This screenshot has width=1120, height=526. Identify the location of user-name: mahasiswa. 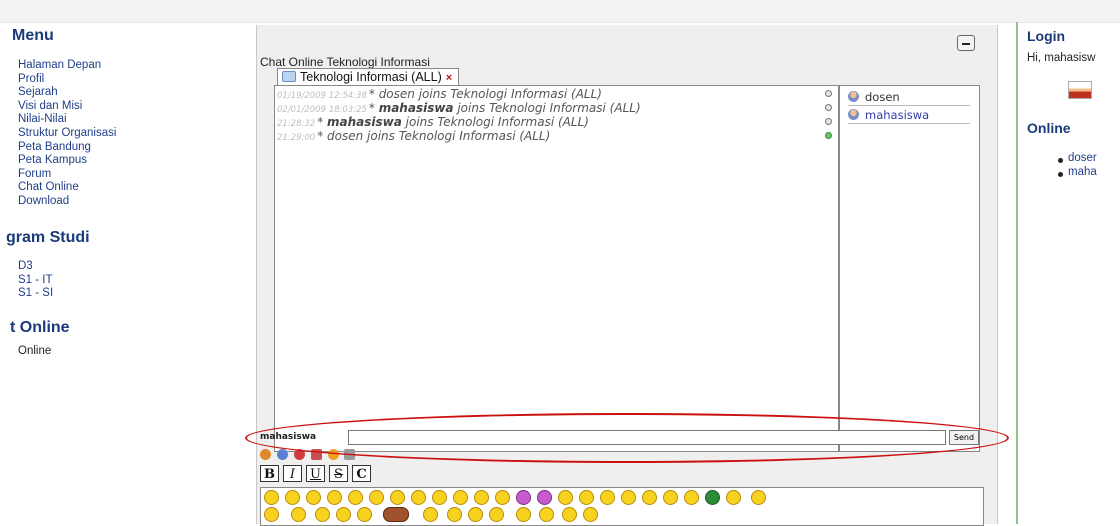
(897, 115).